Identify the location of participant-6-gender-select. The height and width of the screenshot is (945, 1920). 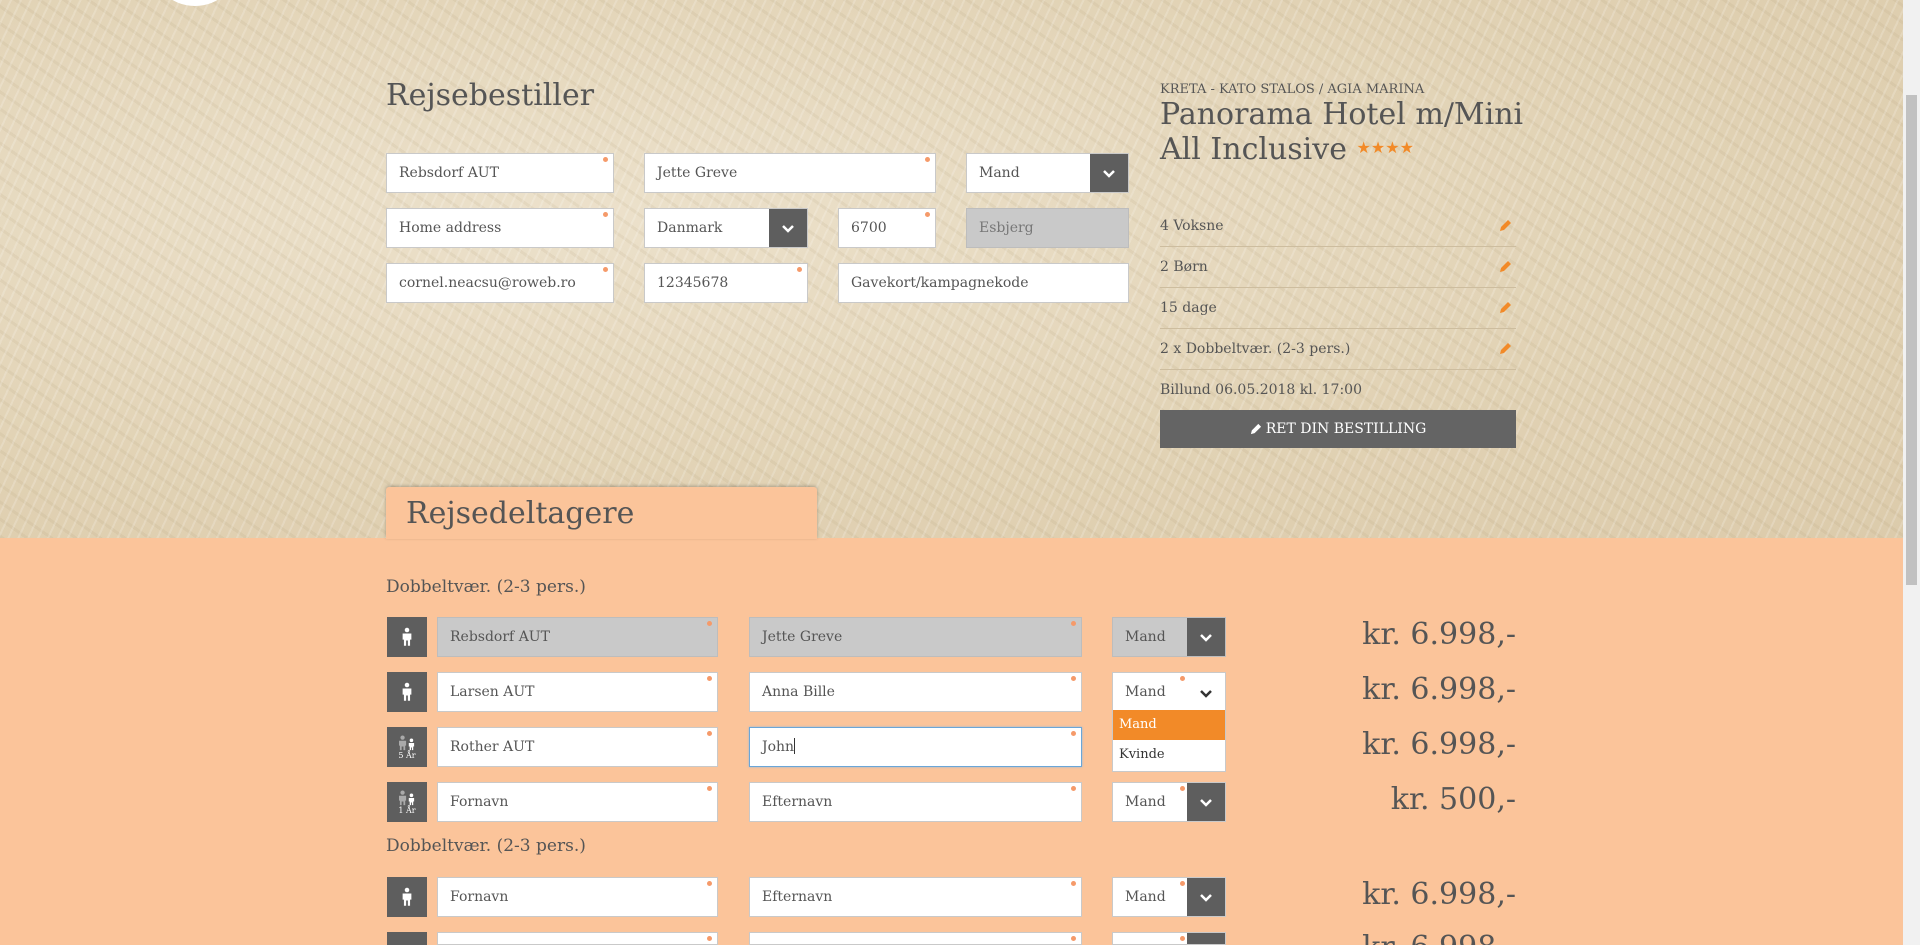
(1169, 938).